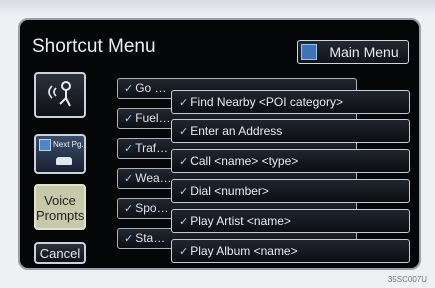 Image resolution: width=435 pixels, height=288 pixels. I want to click on main-menu-icon, so click(309, 52).